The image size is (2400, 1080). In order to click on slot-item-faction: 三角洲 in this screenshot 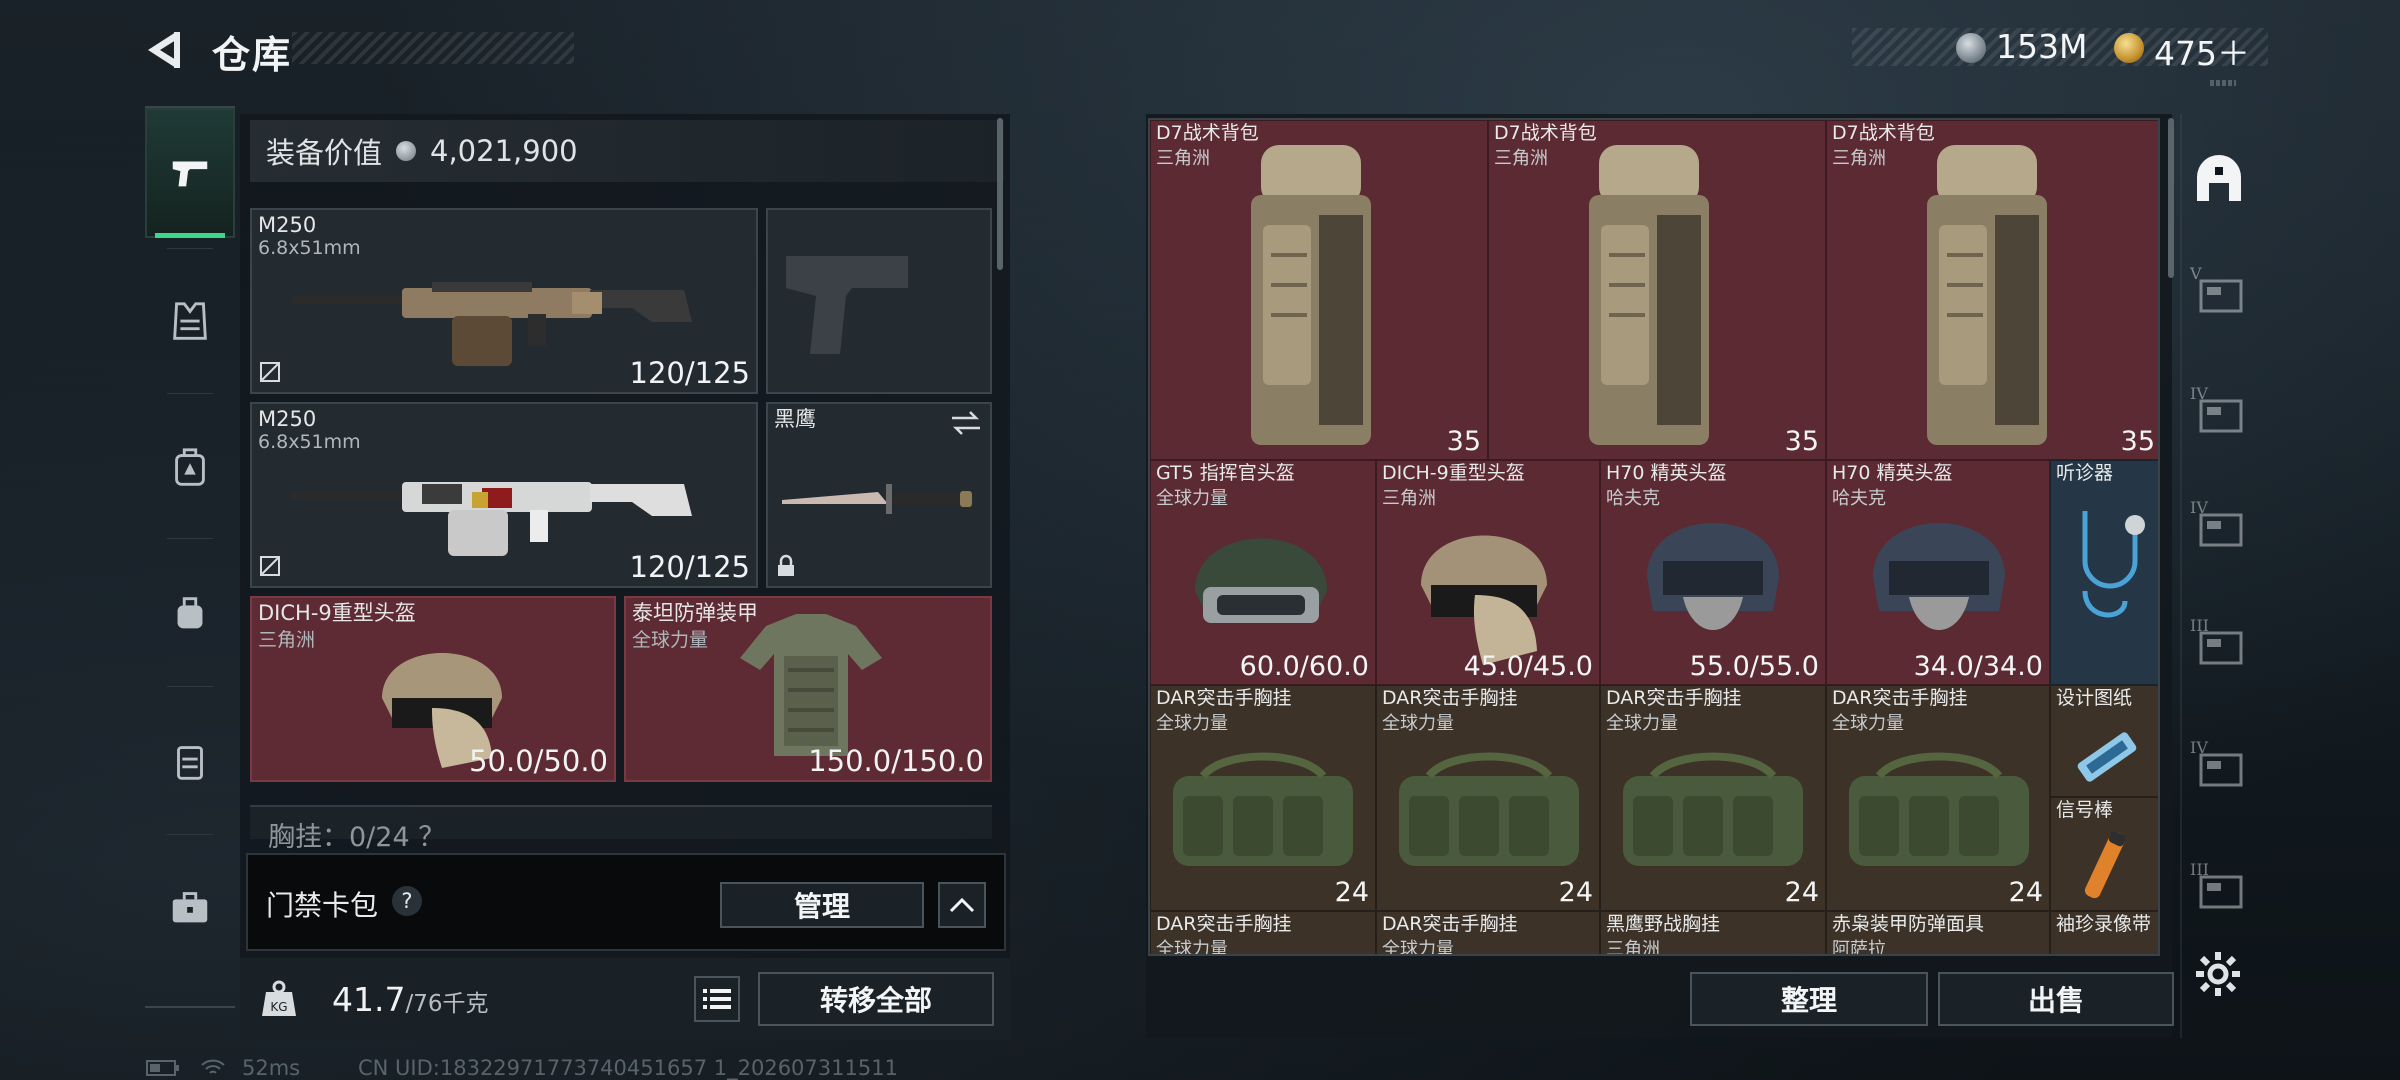, I will do `click(287, 640)`.